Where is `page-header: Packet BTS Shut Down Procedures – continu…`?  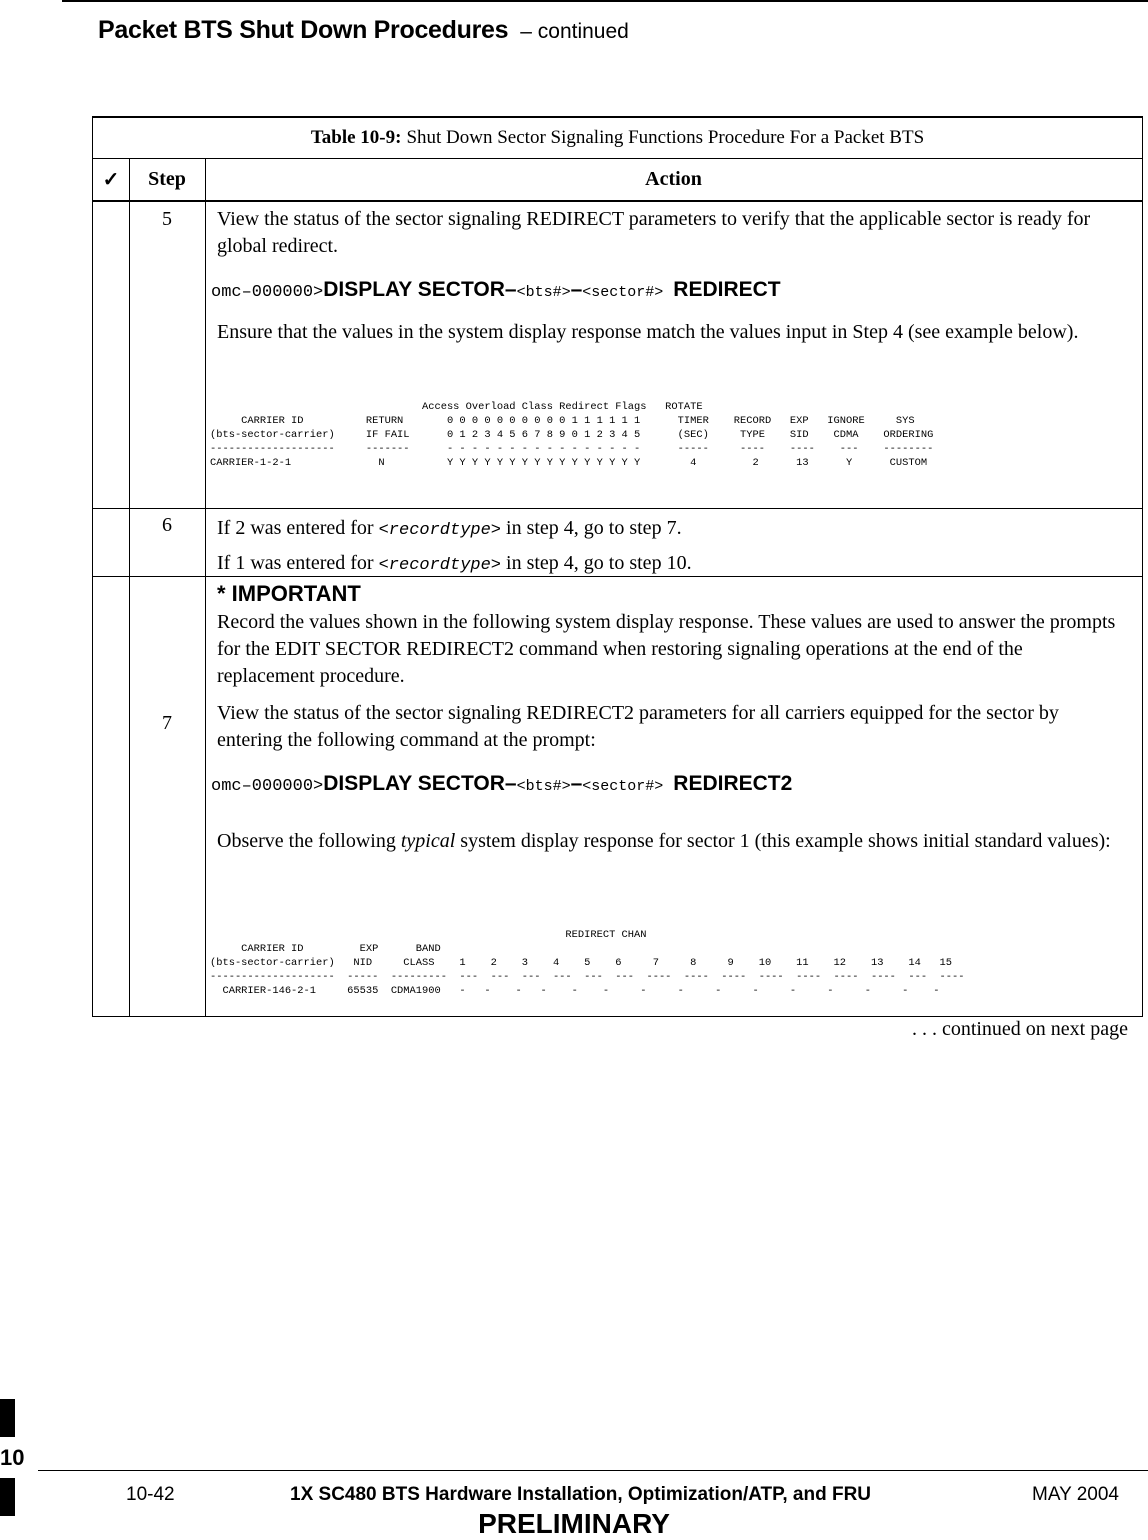
page-header: Packet BTS Shut Down Procedures – continu… is located at coordinates (363, 30).